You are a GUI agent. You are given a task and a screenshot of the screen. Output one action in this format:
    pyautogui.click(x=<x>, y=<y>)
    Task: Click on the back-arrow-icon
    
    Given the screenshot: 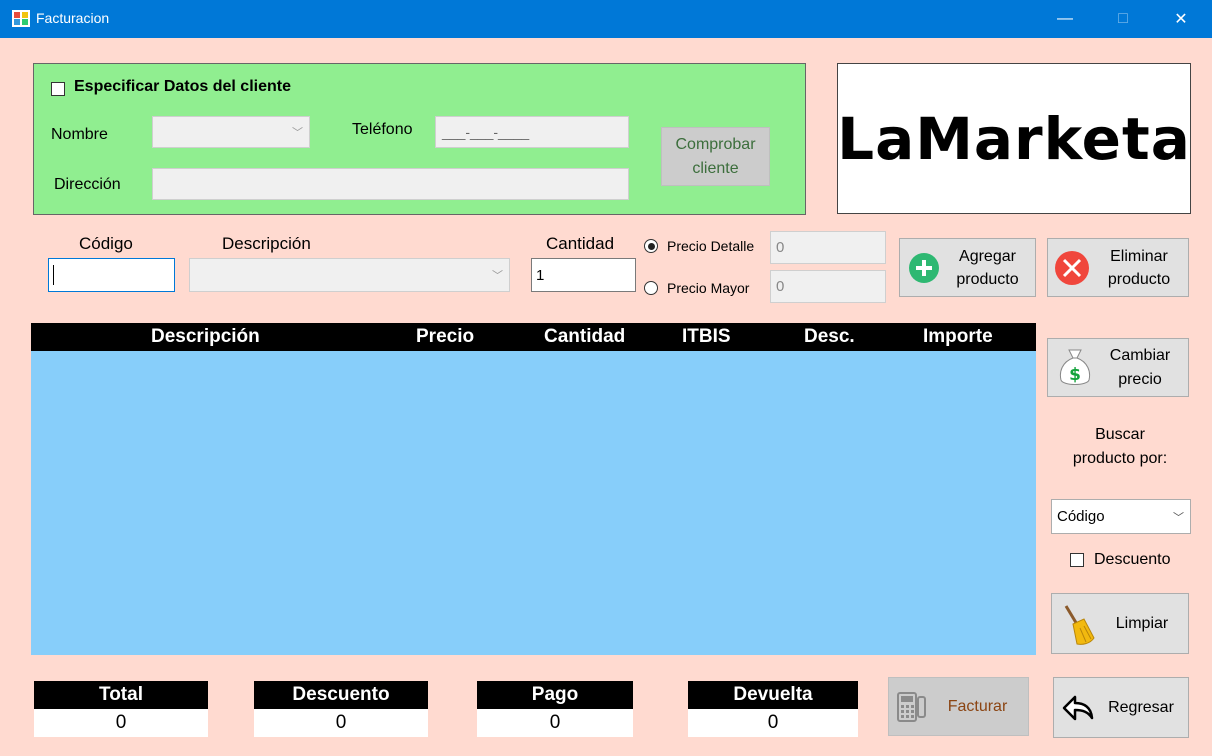 What is the action you would take?
    pyautogui.click(x=1078, y=707)
    